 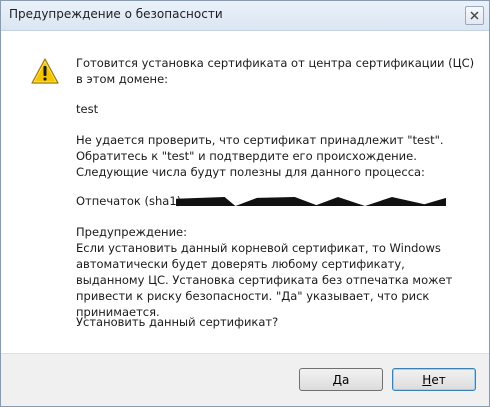 What do you see at coordinates (245, 379) in the screenshot?
I see `button-bar: Да Нет` at bounding box center [245, 379].